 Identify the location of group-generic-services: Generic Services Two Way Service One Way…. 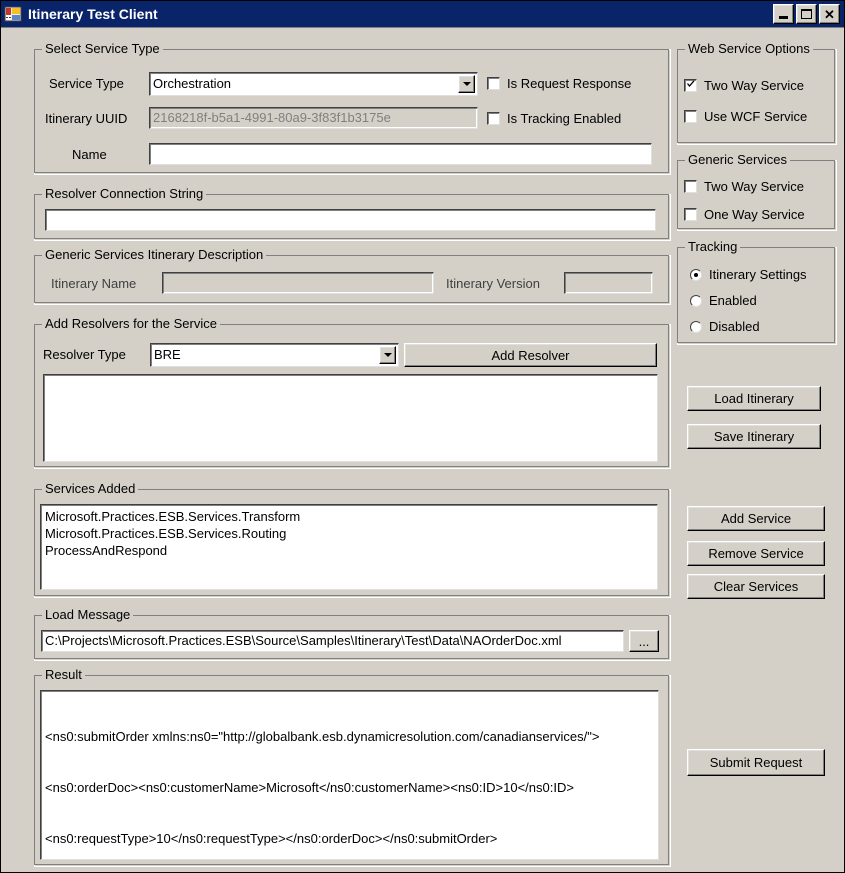
(757, 192).